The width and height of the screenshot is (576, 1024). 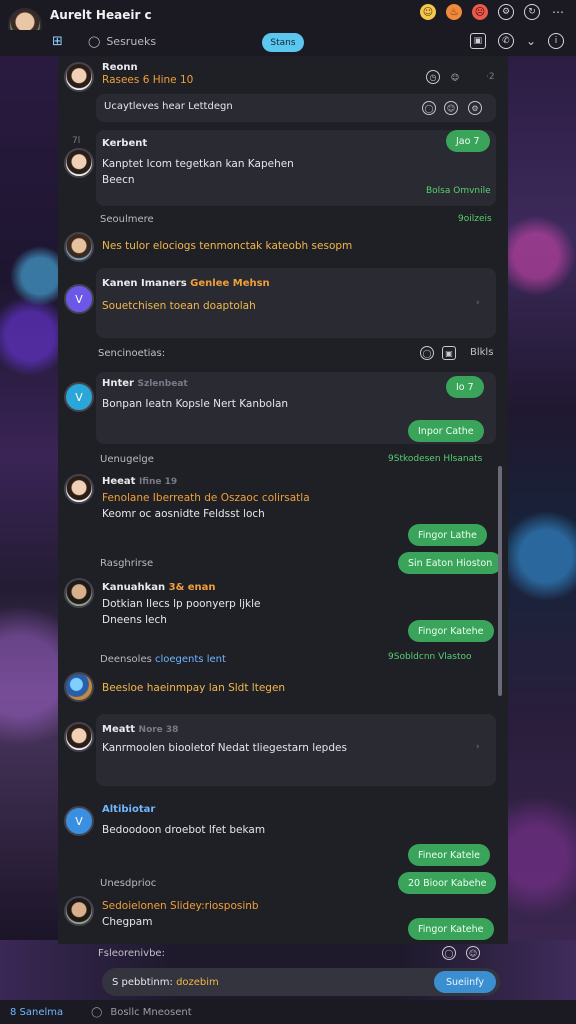 What do you see at coordinates (134, 620) in the screenshot?
I see `message-text: Dneens lech` at bounding box center [134, 620].